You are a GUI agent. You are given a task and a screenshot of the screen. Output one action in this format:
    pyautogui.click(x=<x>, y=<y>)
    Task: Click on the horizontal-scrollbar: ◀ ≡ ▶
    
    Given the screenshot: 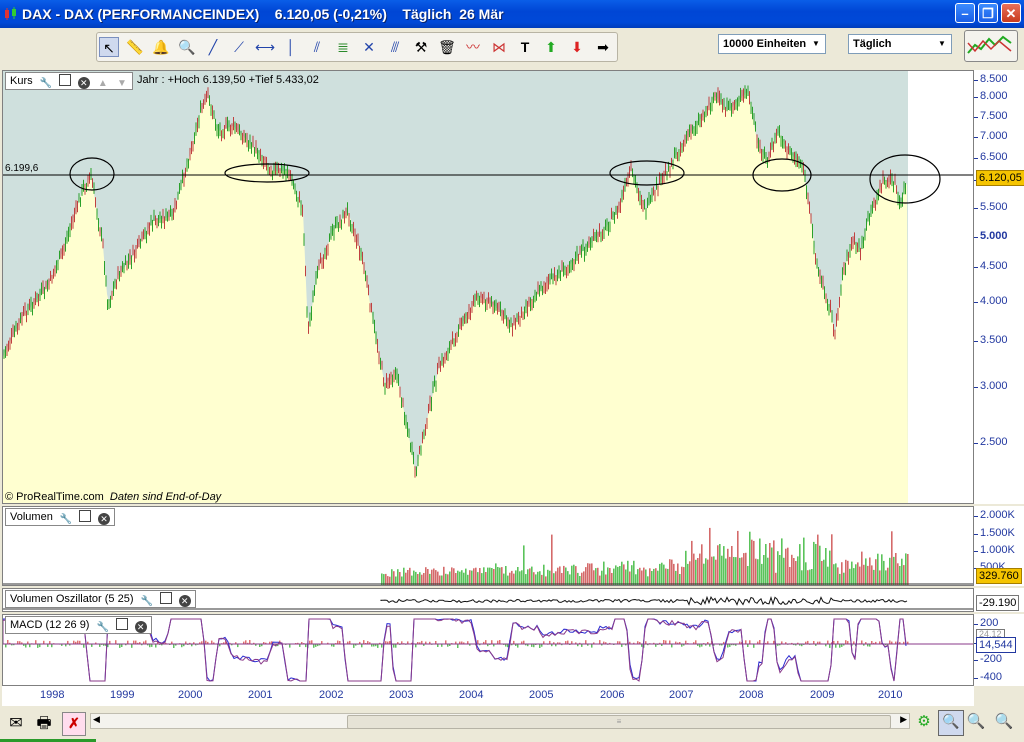 What is the action you would take?
    pyautogui.click(x=500, y=721)
    